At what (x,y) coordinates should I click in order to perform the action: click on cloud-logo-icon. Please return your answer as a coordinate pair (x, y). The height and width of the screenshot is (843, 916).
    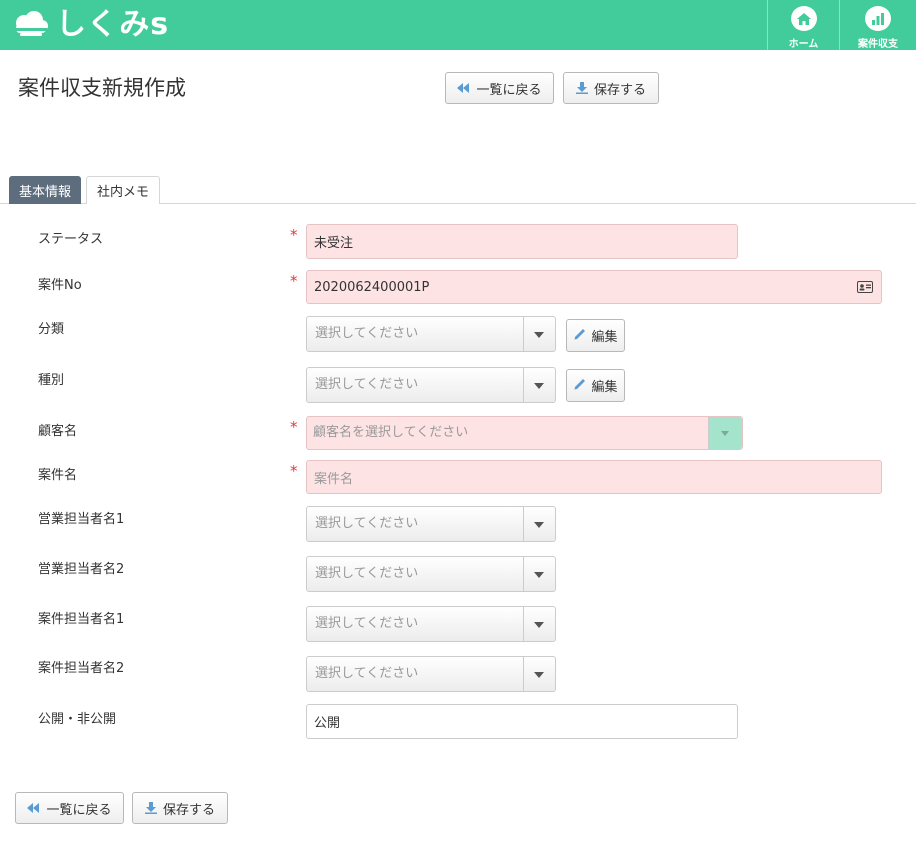
    Looking at the image, I should click on (30, 23).